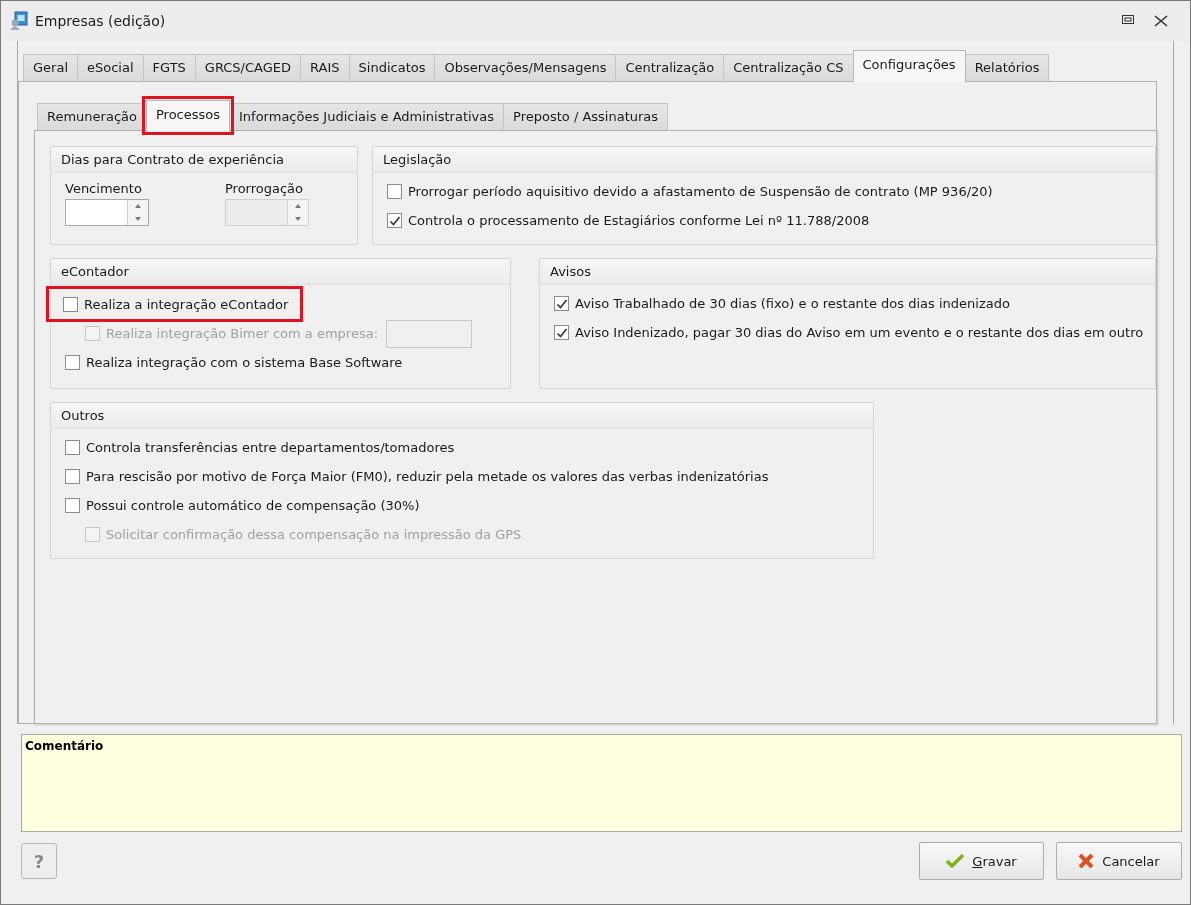 The height and width of the screenshot is (905, 1191). Describe the element at coordinates (586, 116) in the screenshot. I see `tab: Preposto / Assinaturas` at that location.